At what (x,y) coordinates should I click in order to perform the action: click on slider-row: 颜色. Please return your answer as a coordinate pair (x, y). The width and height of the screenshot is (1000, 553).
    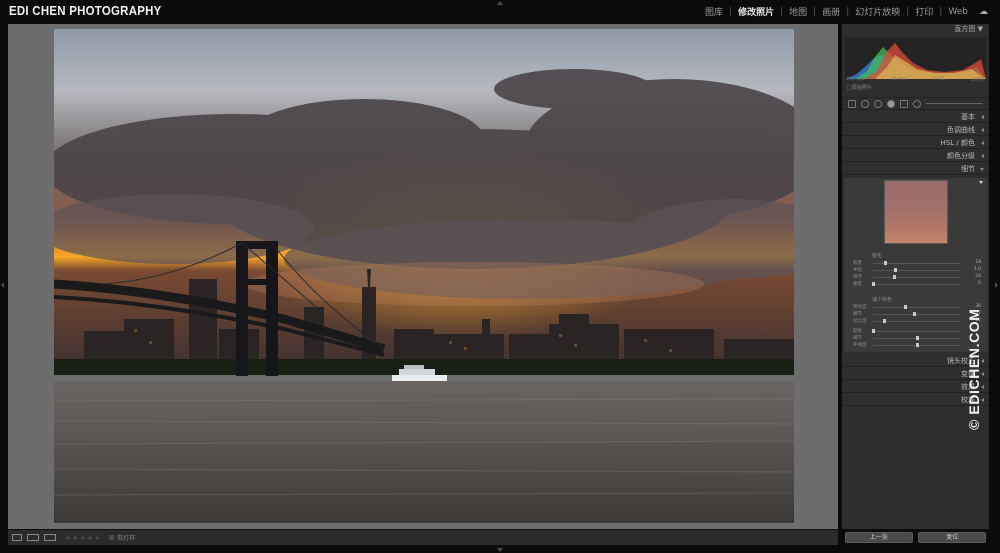
    Looking at the image, I should click on (916, 331).